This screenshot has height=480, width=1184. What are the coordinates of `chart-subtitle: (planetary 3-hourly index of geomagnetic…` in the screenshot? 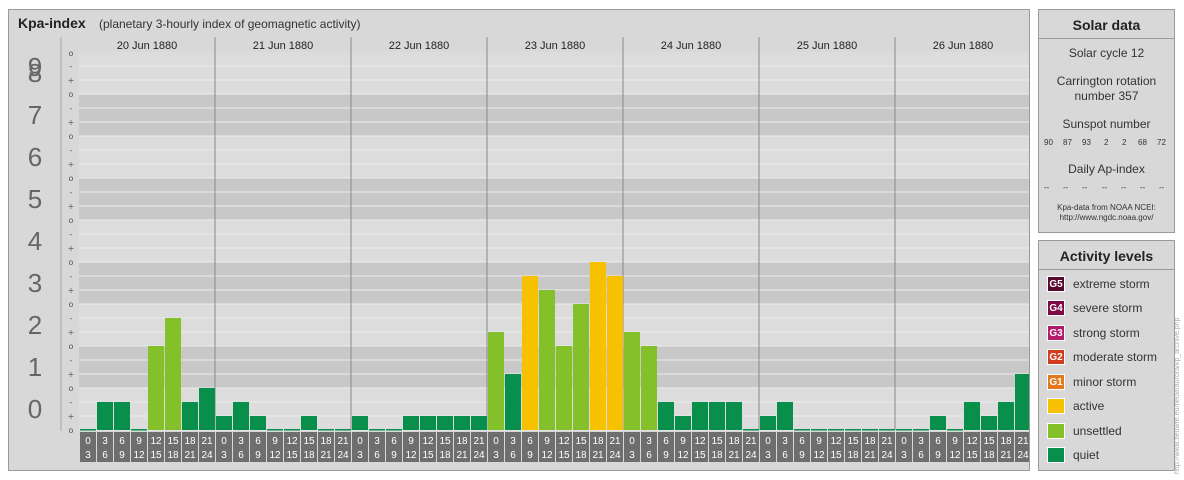 It's located at (230, 24).